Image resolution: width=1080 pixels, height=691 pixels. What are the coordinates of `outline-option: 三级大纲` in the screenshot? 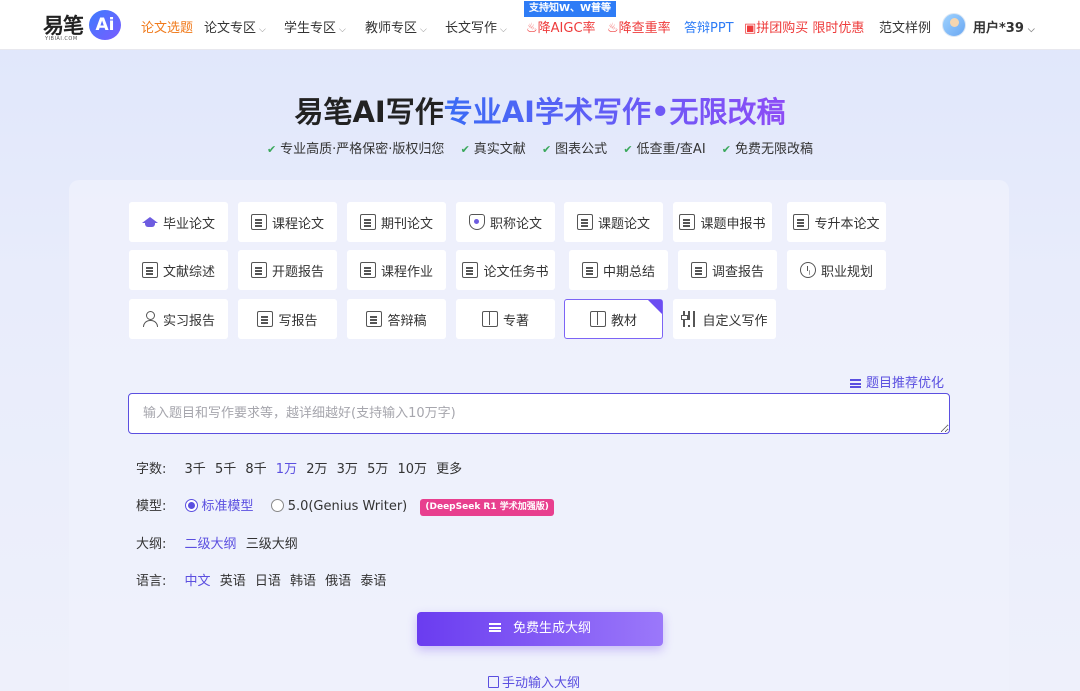 It's located at (272, 544).